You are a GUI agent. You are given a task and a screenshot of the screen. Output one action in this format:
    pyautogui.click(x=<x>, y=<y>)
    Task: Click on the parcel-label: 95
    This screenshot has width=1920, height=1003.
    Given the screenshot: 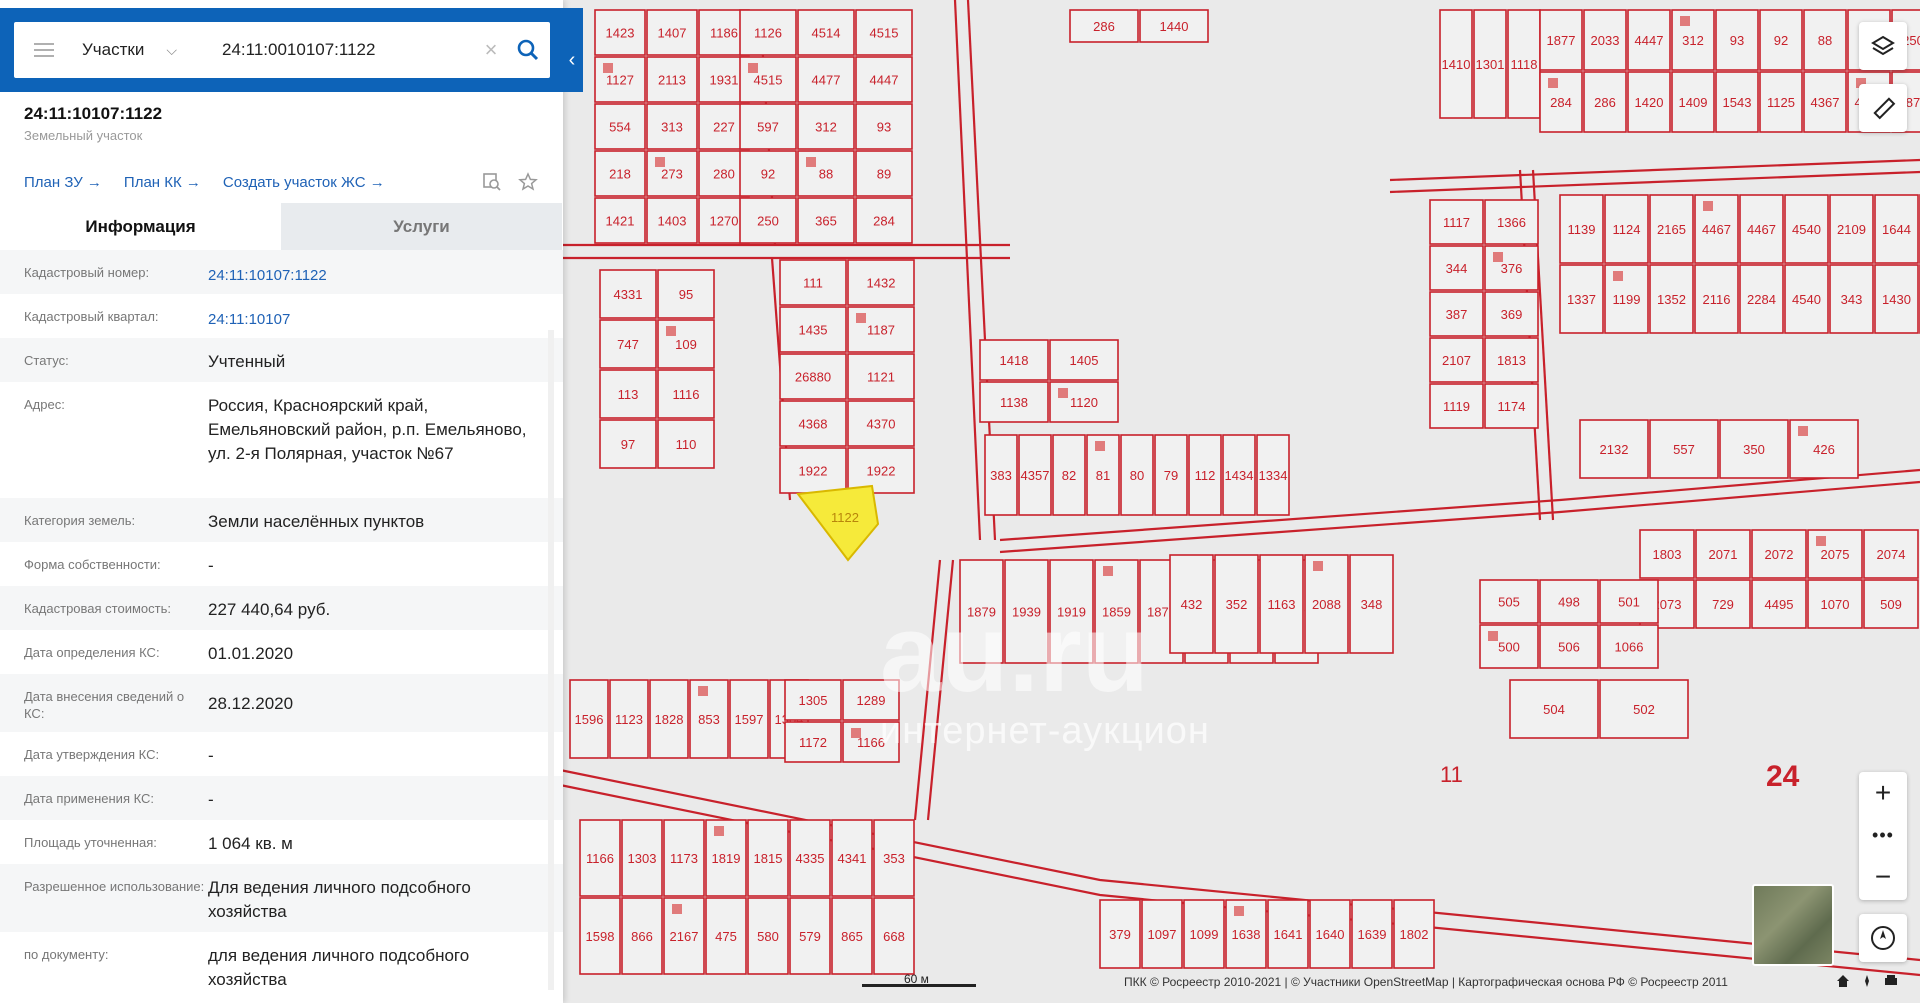 What is the action you would take?
    pyautogui.click(x=686, y=294)
    